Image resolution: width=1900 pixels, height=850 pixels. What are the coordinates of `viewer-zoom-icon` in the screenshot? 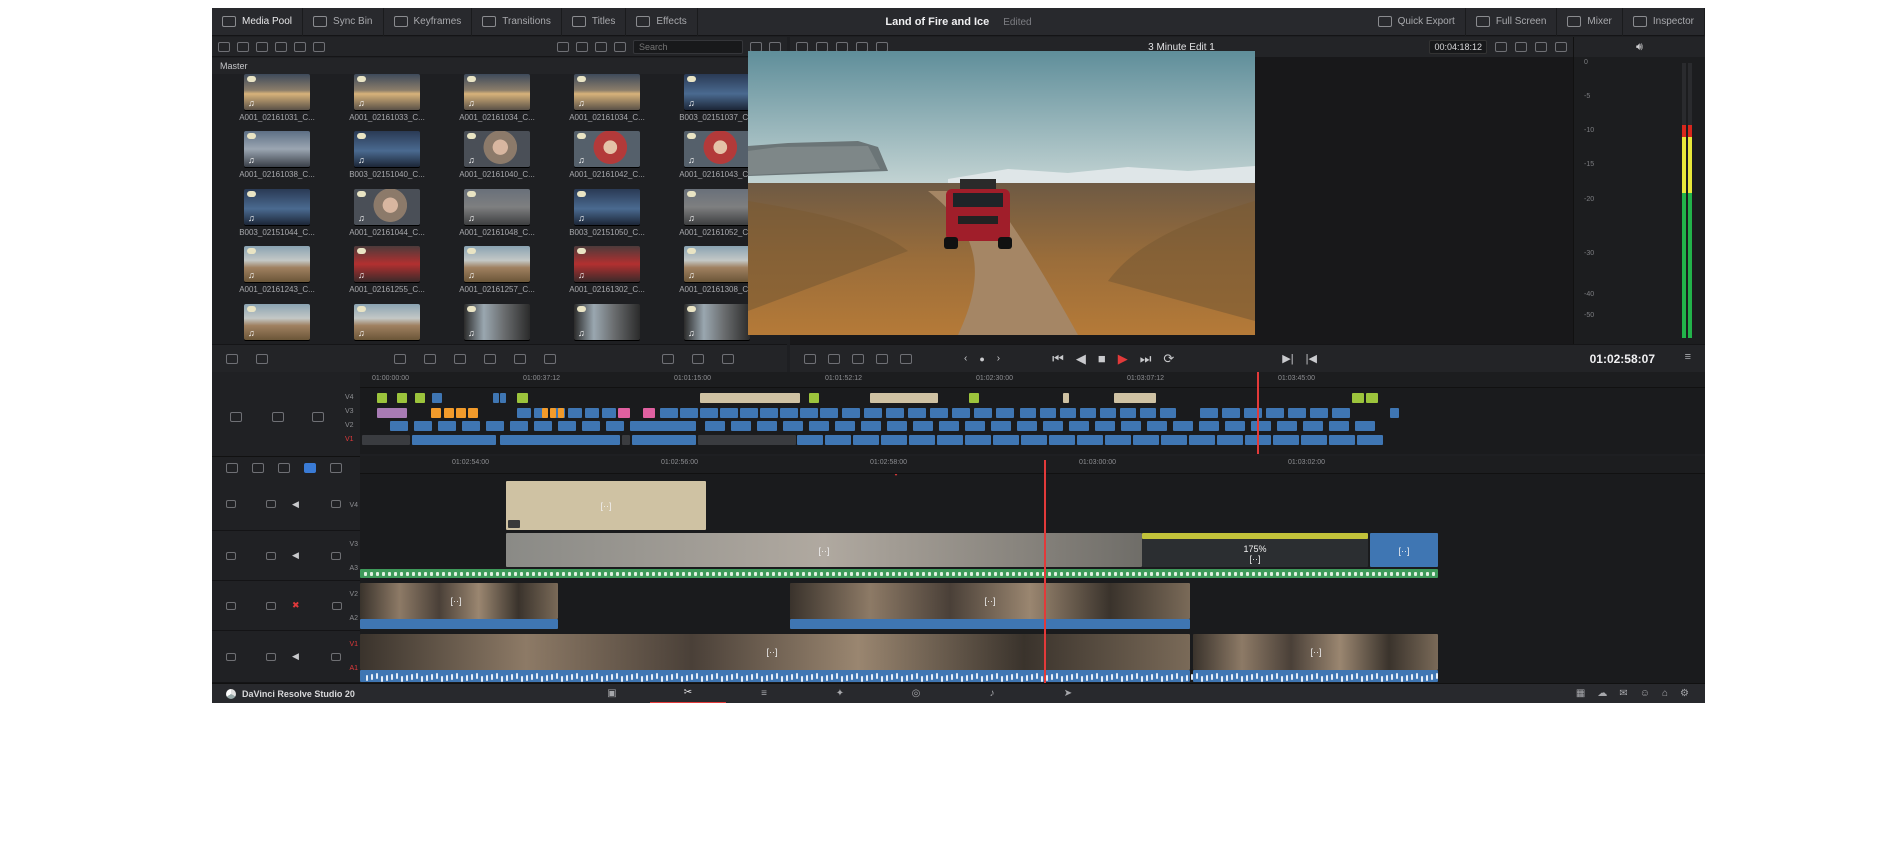 It's located at (1501, 47).